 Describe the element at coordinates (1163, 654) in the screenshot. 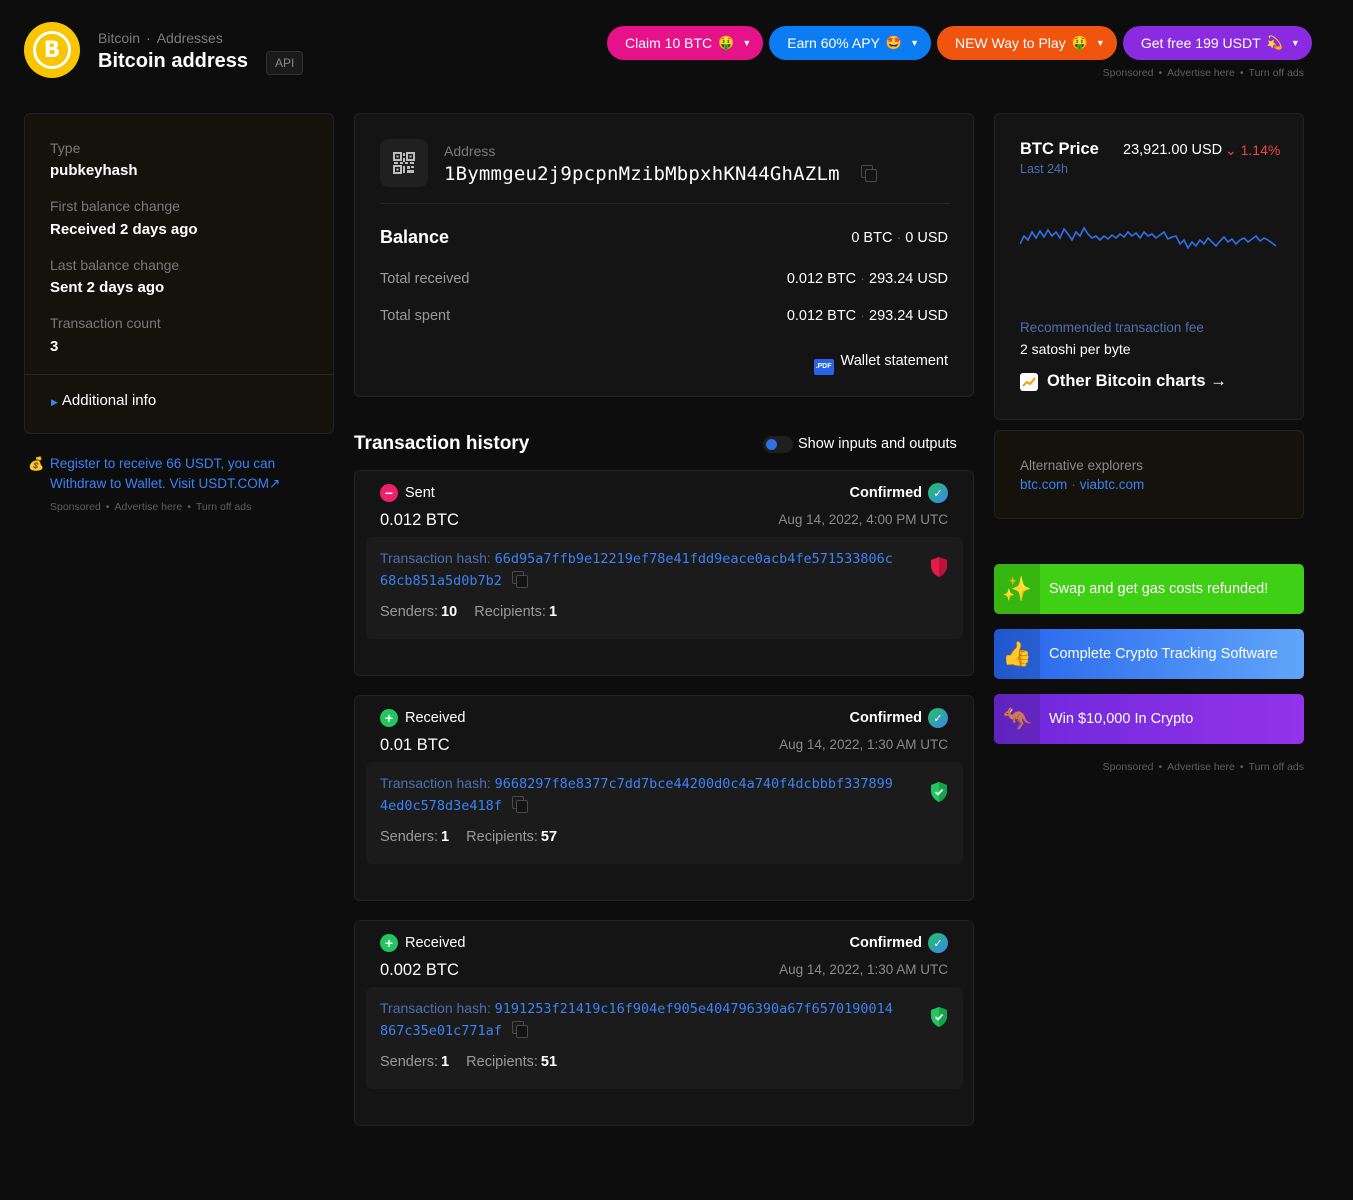

I see `side-ad-label: Complete Crypto Tracking Software` at that location.